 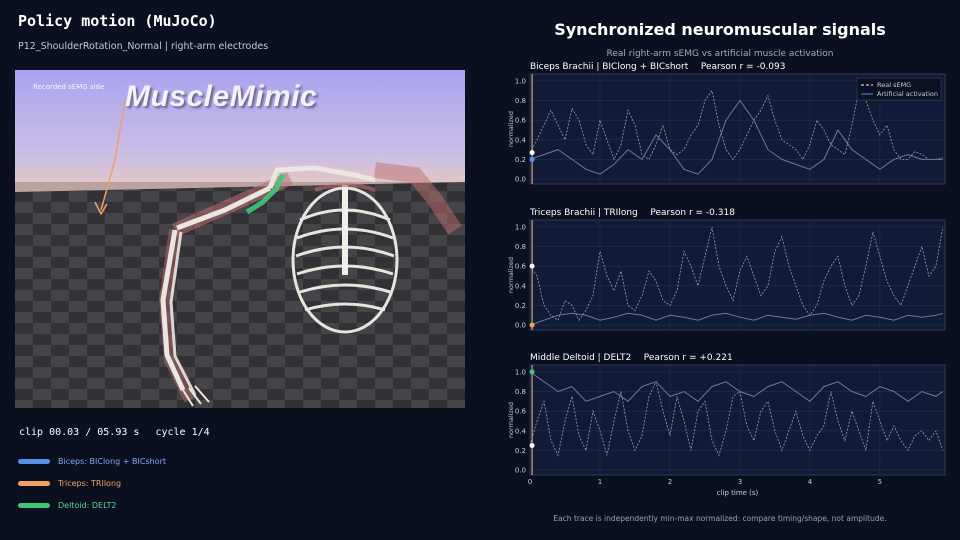 I want to click on x-tick-label: 1, so click(x=600, y=482).